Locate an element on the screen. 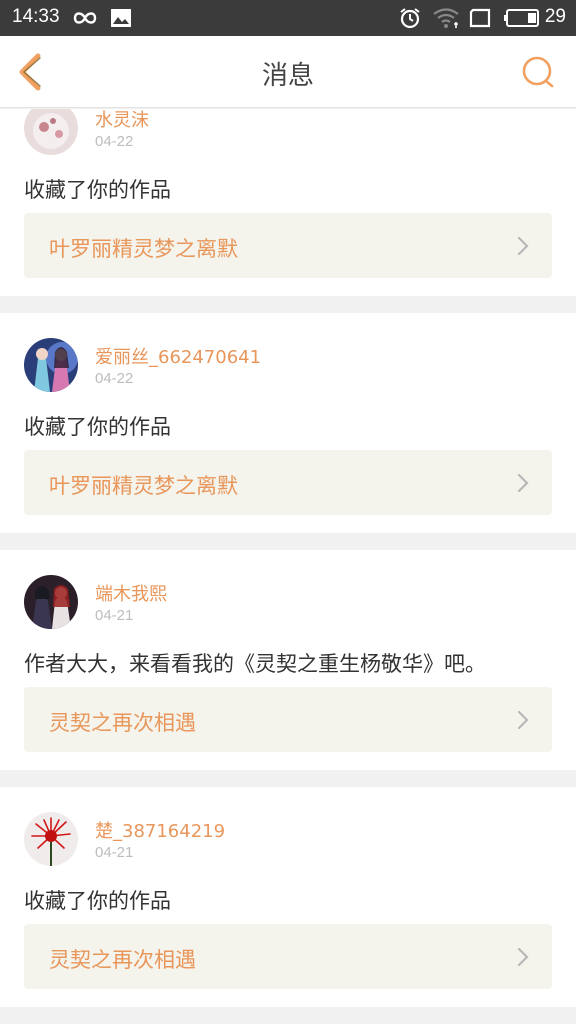 This screenshot has width=576, height=1024. wifi-icon is located at coordinates (446, 18).